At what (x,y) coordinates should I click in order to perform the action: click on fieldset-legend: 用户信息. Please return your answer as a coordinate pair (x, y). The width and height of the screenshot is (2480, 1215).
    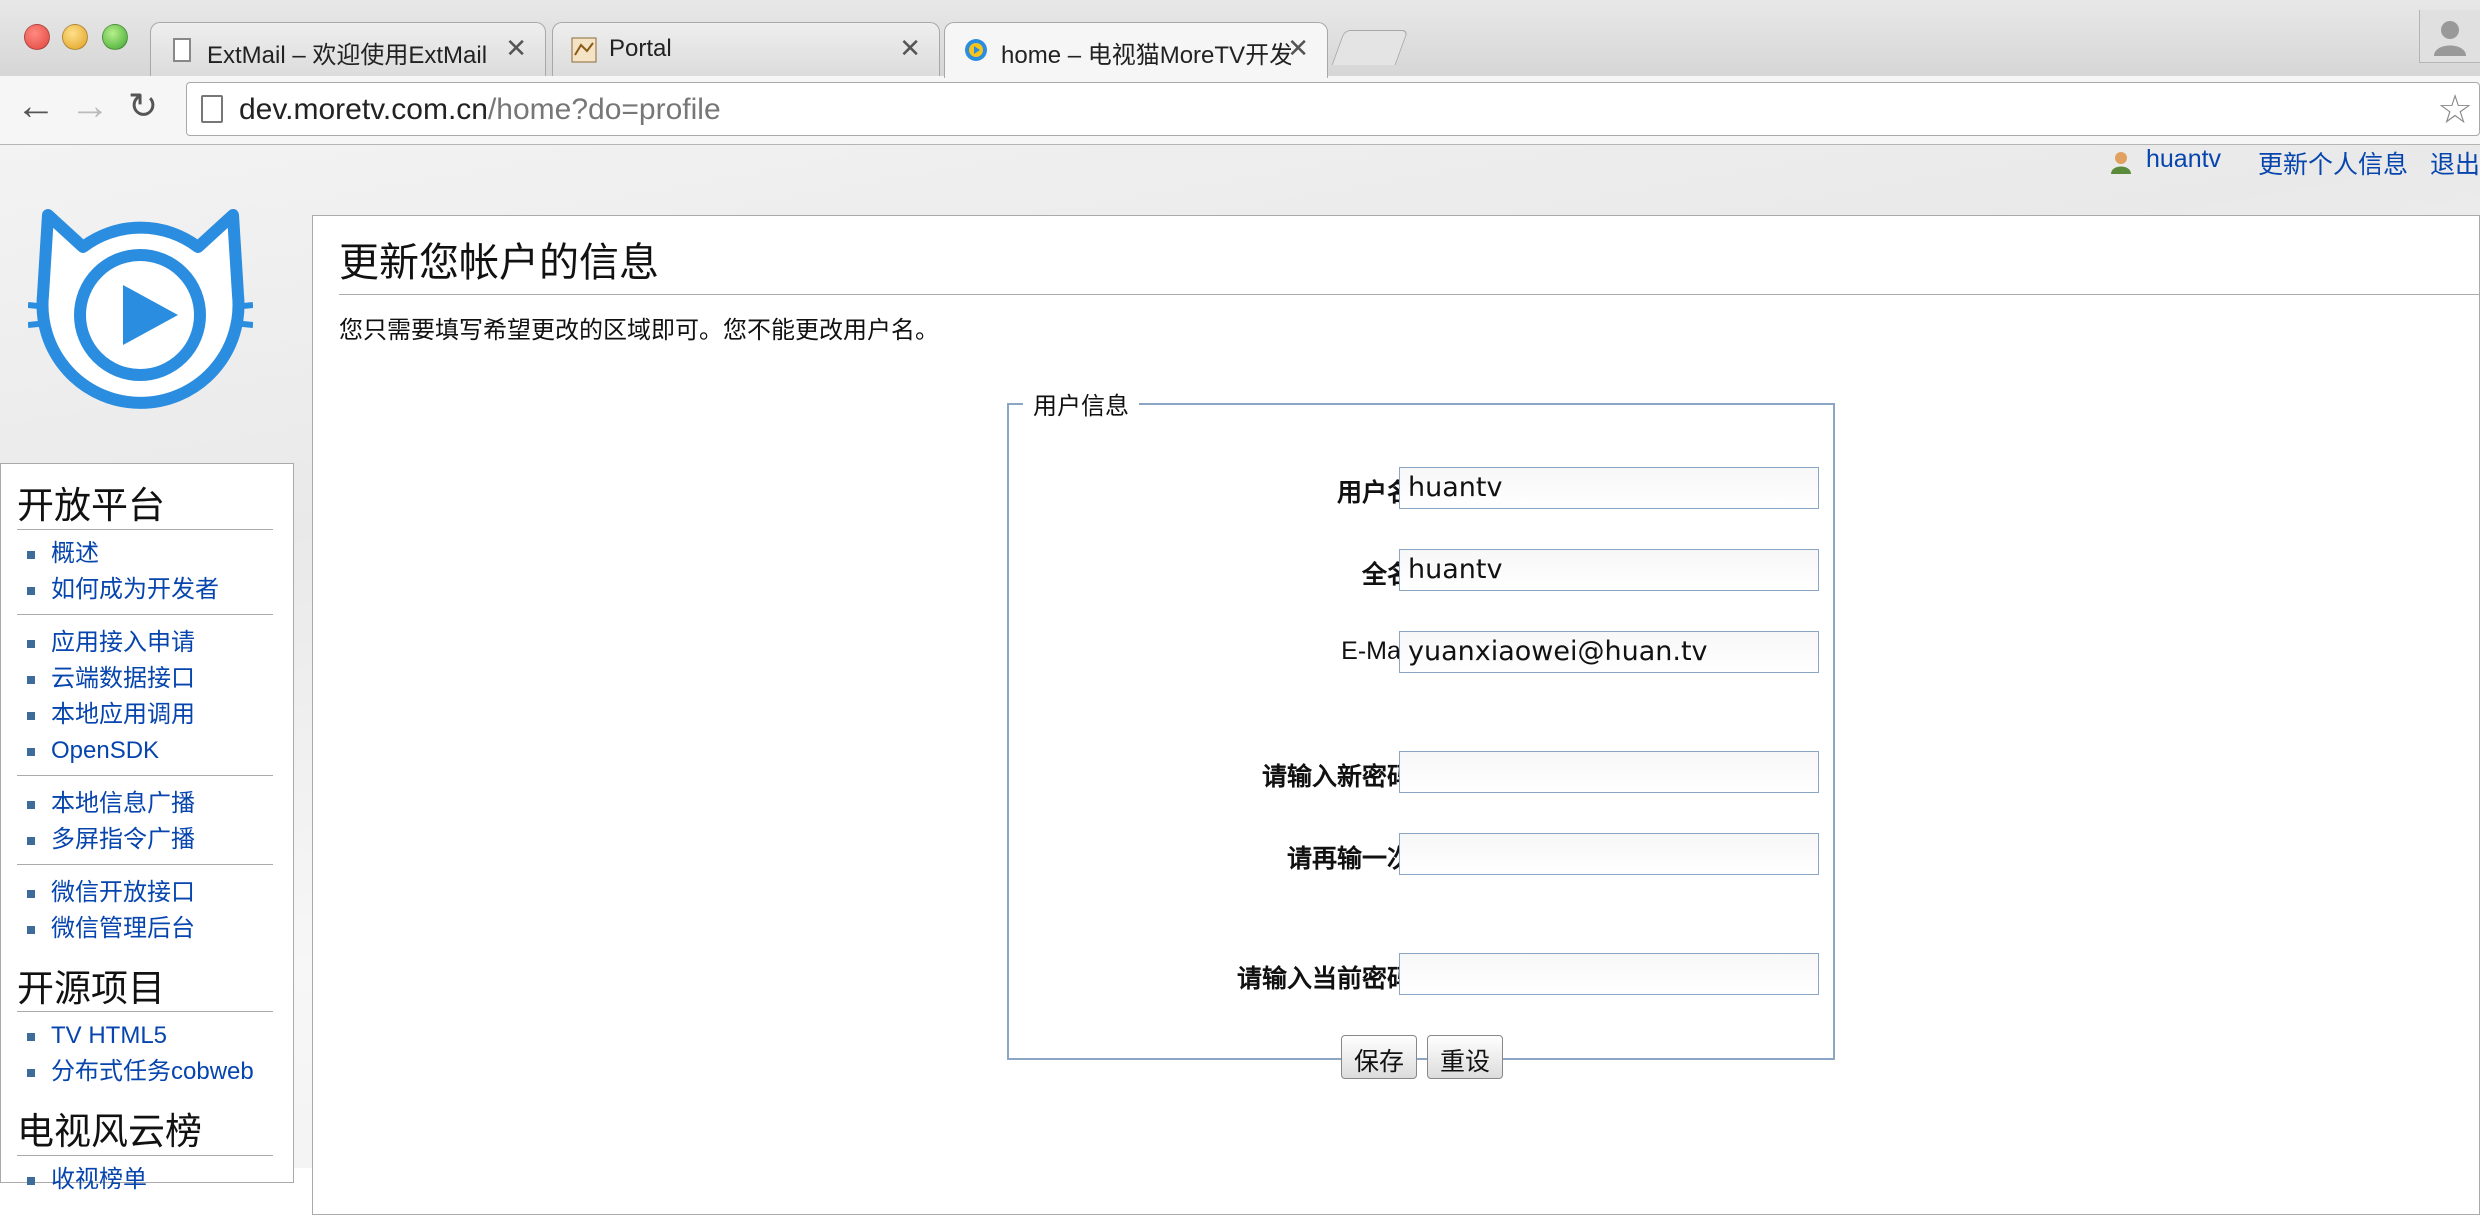
    Looking at the image, I should click on (1081, 406).